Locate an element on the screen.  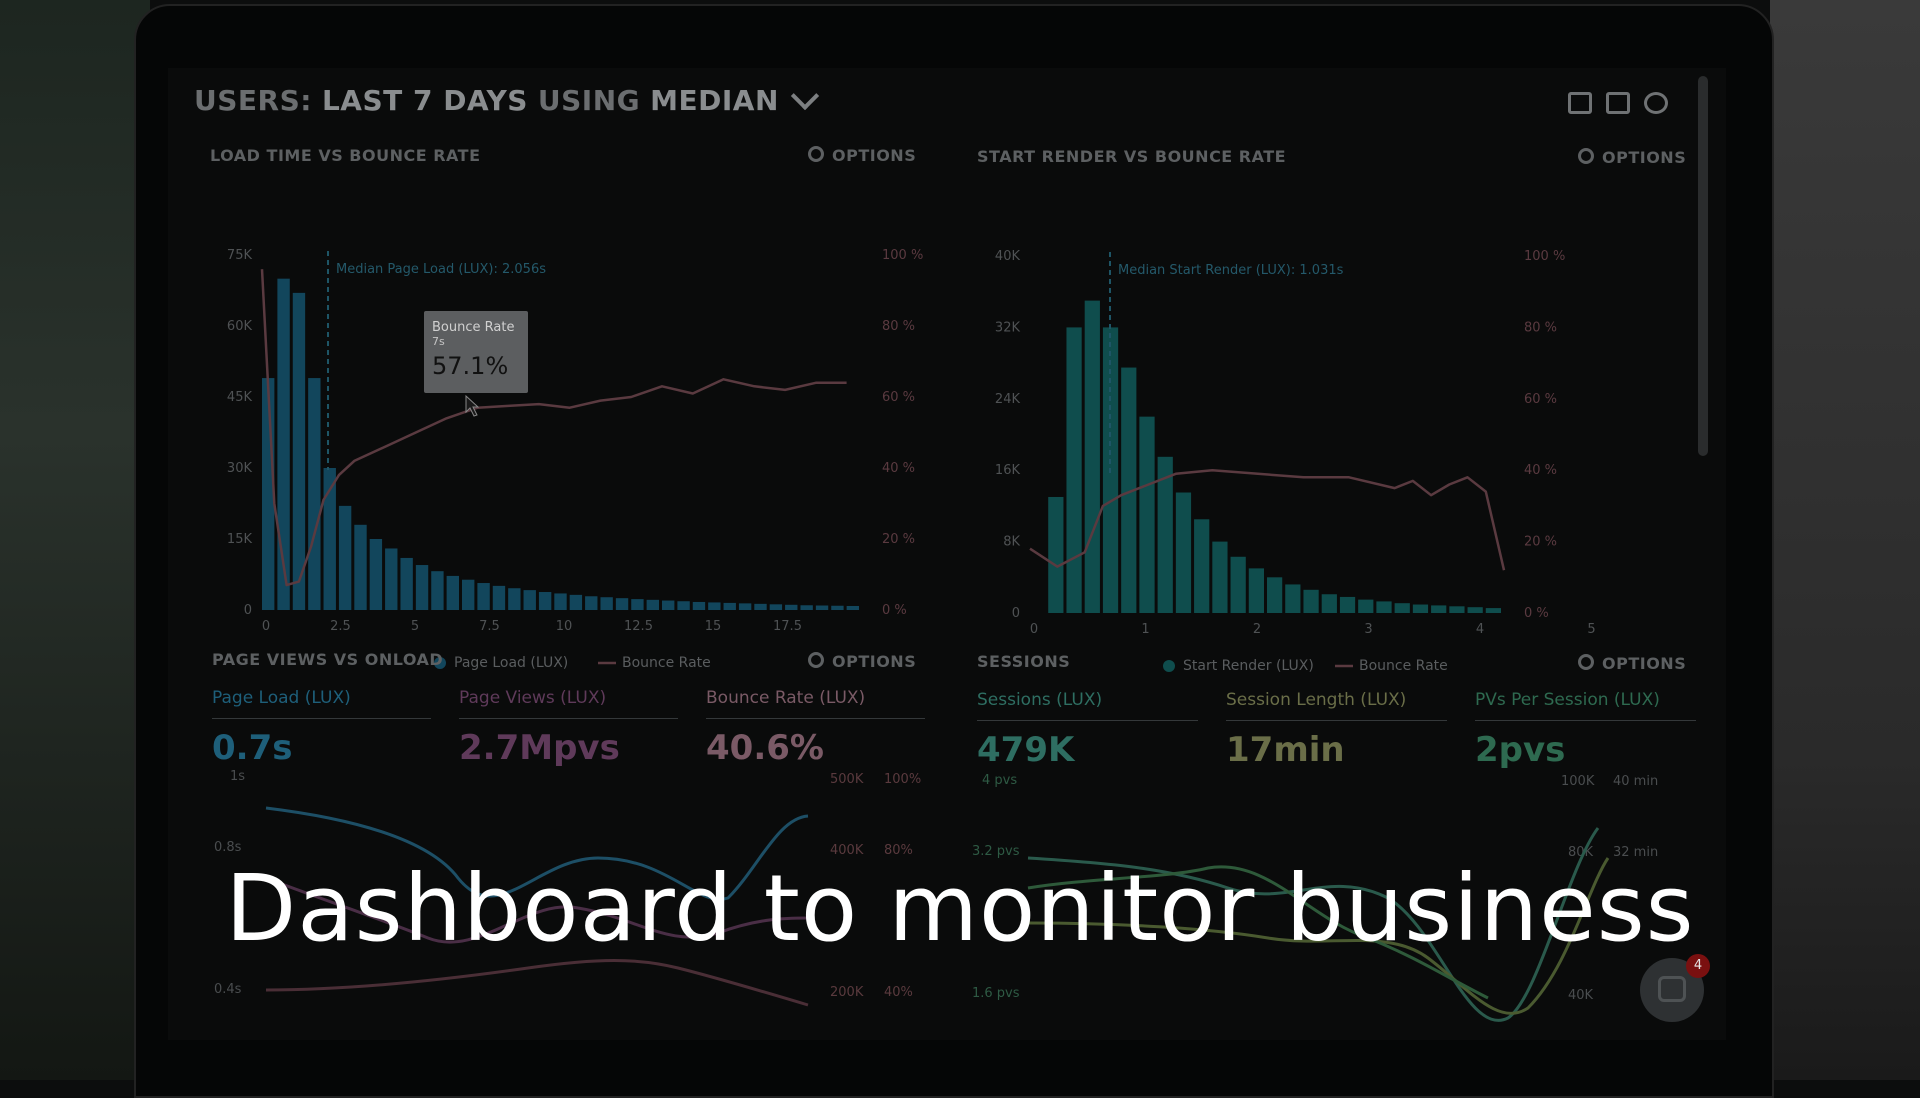
median-label: Median Page Load (LUX): 2.056s is located at coordinates (441, 269).